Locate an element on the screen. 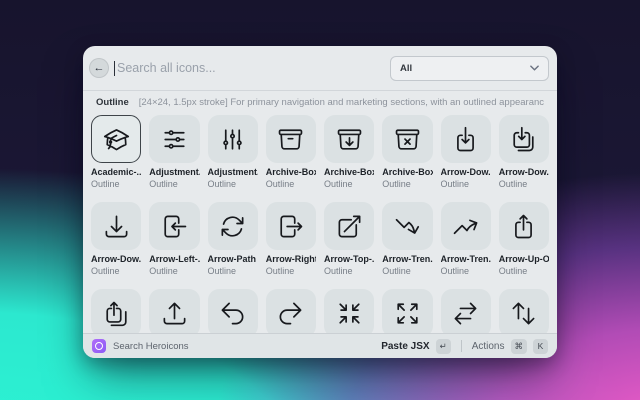 This screenshot has height=400, width=640. archive-box-arrow-down-icon is located at coordinates (349, 139).